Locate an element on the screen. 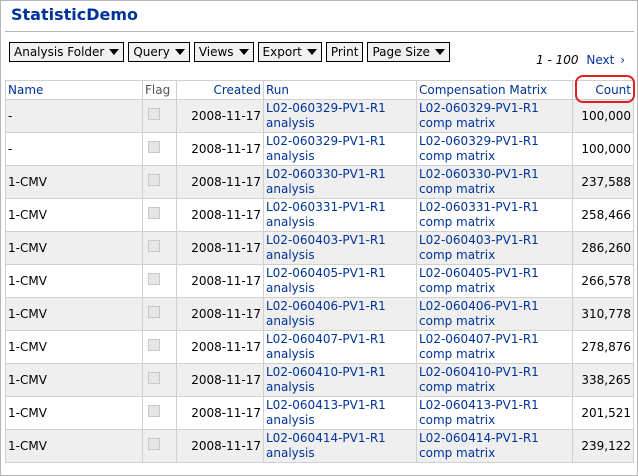 The width and height of the screenshot is (638, 476). next-chevron-icon: › is located at coordinates (622, 60).